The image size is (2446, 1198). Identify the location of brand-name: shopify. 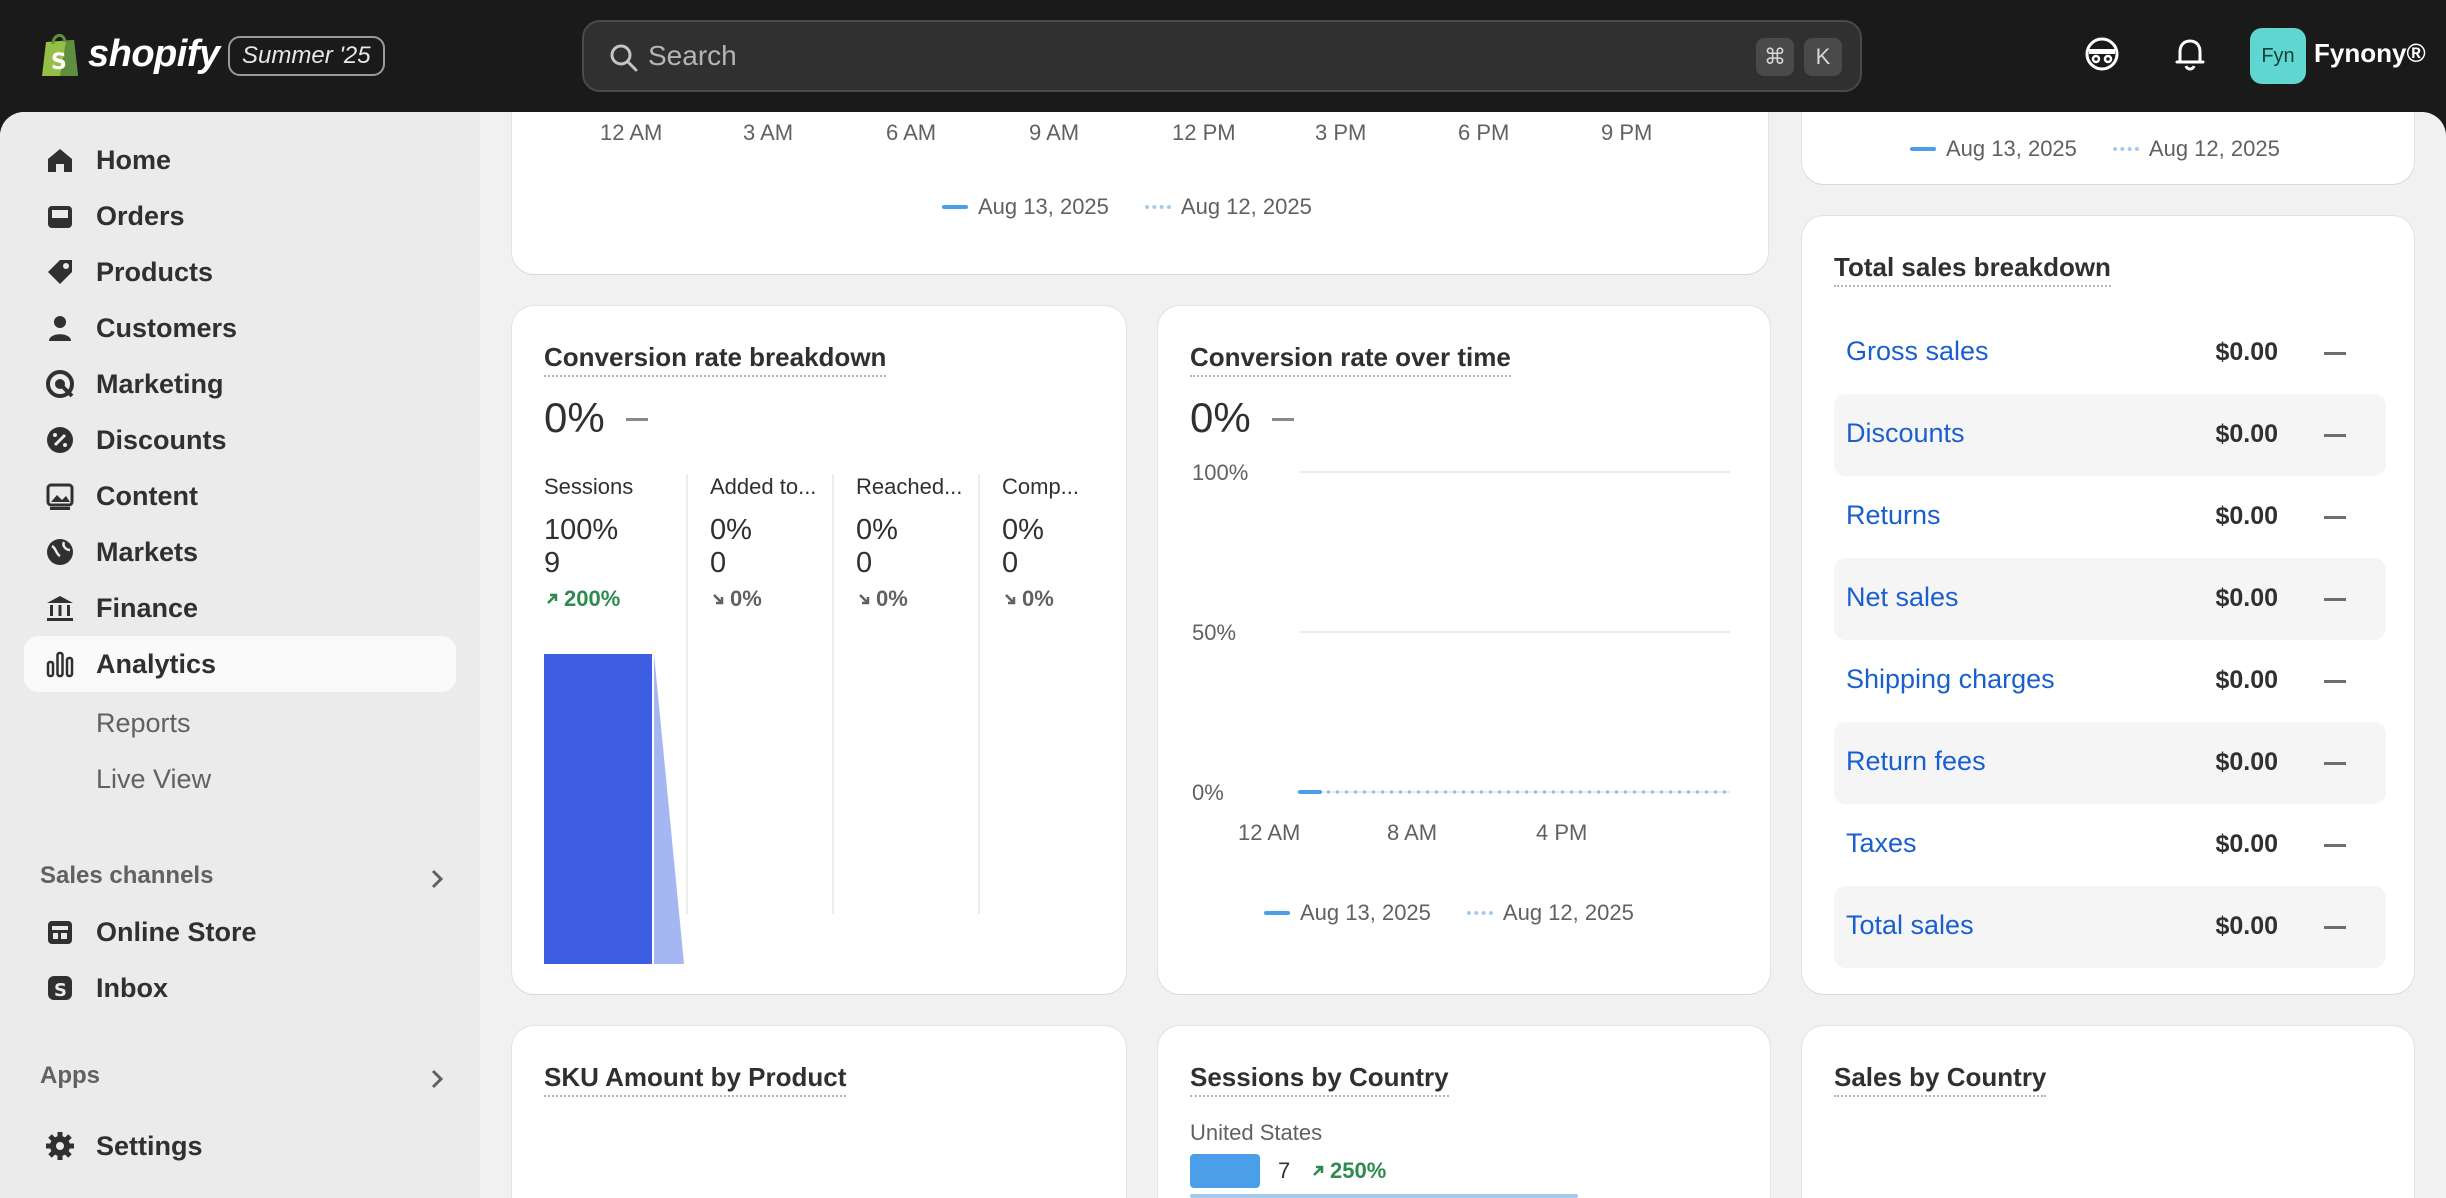
(154, 53).